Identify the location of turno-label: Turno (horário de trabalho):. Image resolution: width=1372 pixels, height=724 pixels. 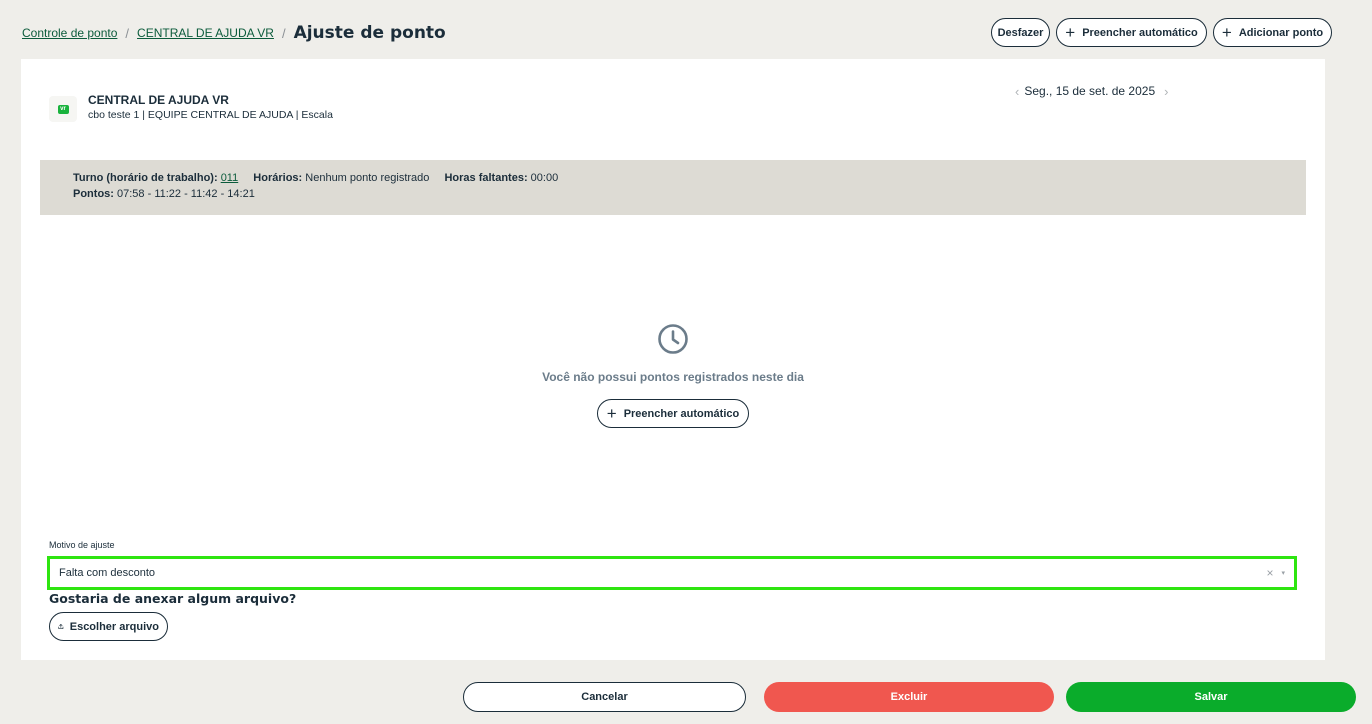
(145, 178).